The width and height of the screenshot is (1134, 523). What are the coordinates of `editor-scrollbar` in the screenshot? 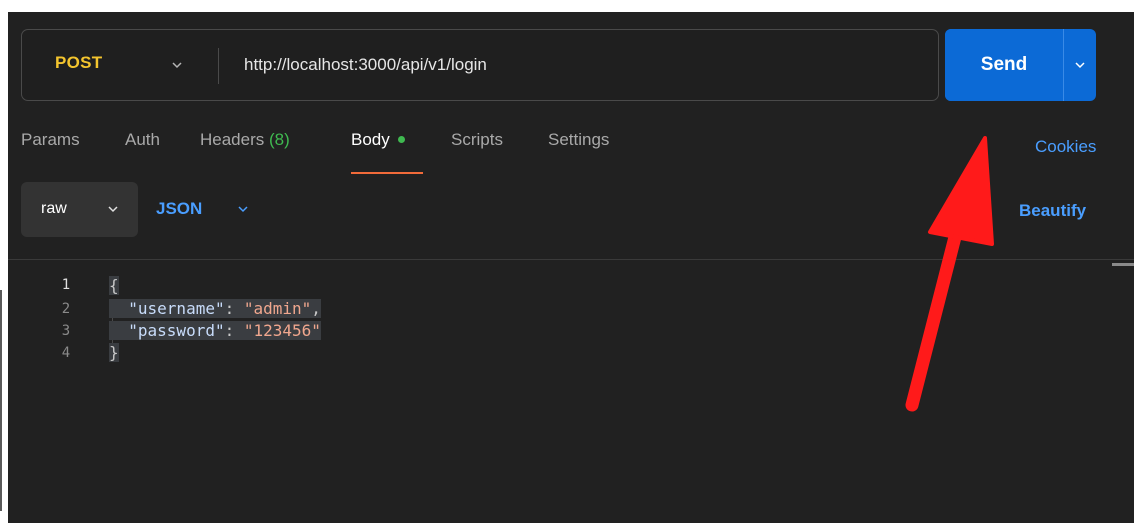 It's located at (1123, 264).